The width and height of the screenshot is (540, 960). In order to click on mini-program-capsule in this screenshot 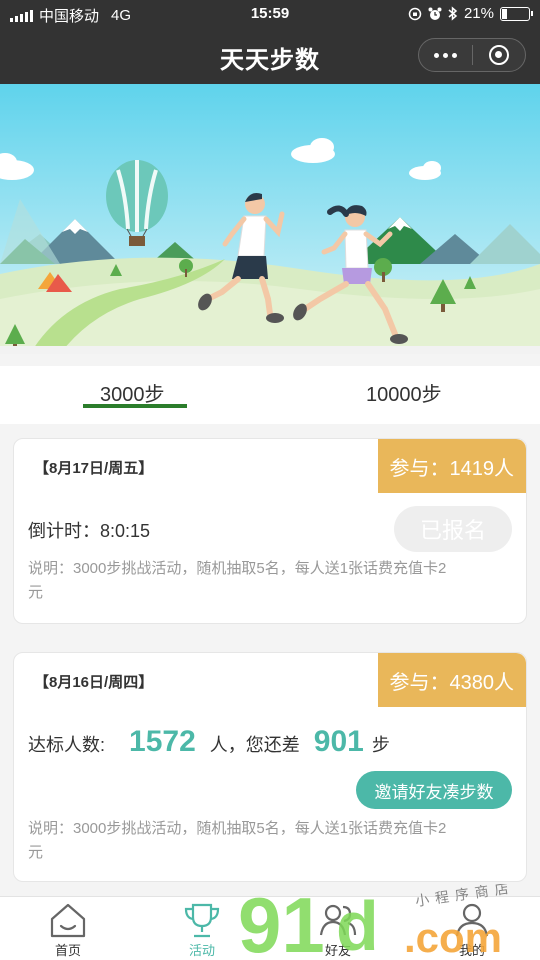, I will do `click(472, 55)`.